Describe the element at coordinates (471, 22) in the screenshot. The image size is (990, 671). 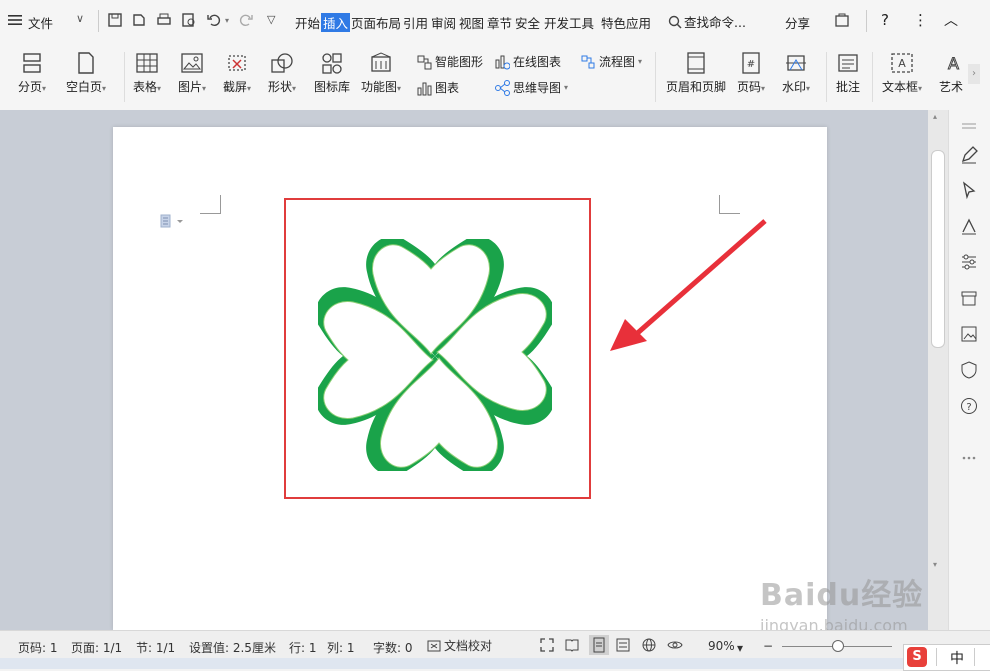
I see `tab-view: 视图` at that location.